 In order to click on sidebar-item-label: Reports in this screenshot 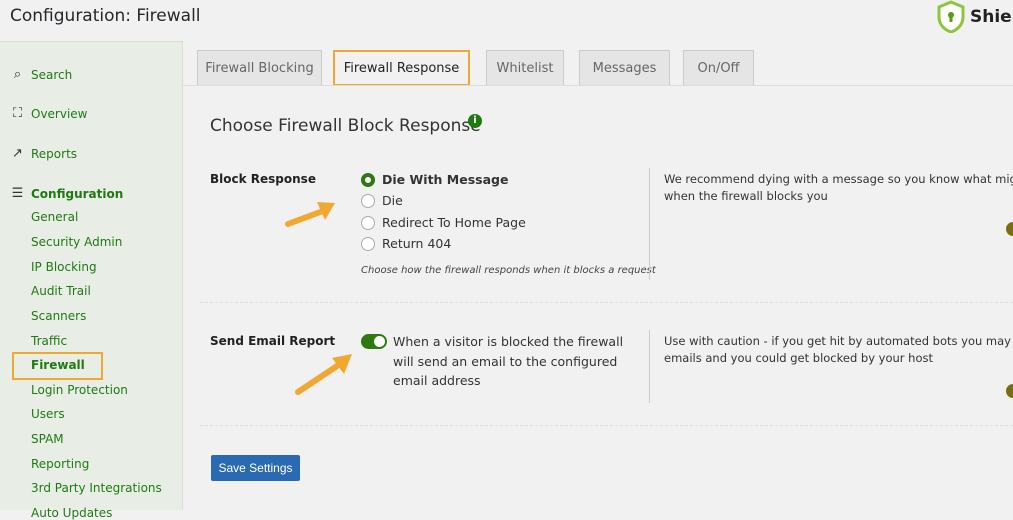, I will do `click(54, 153)`.